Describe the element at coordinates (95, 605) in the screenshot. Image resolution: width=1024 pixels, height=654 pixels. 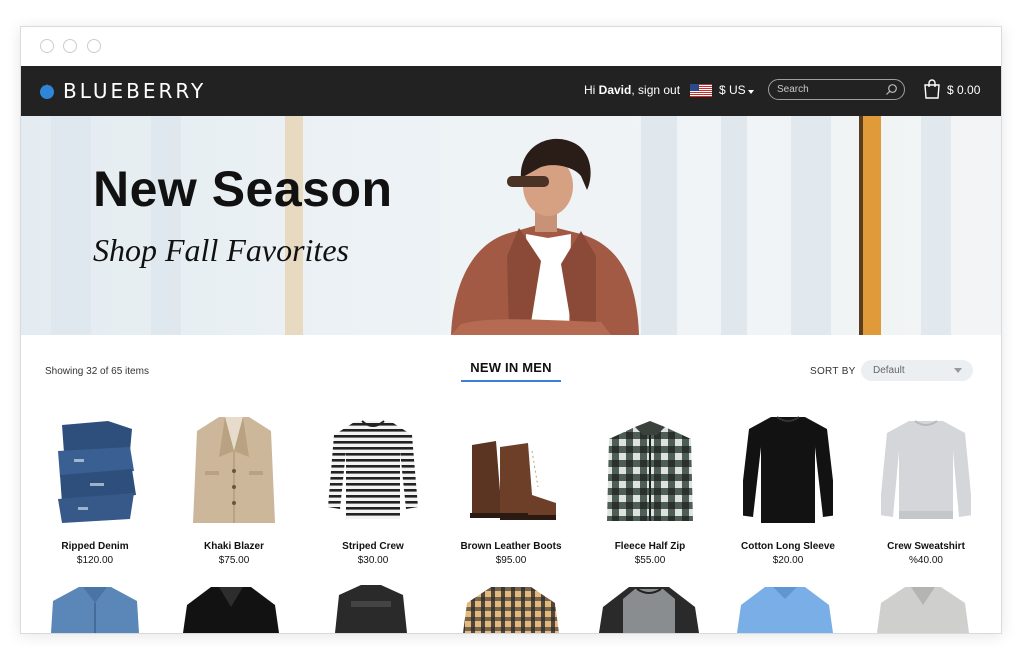
I see `denim-shirt-image` at that location.